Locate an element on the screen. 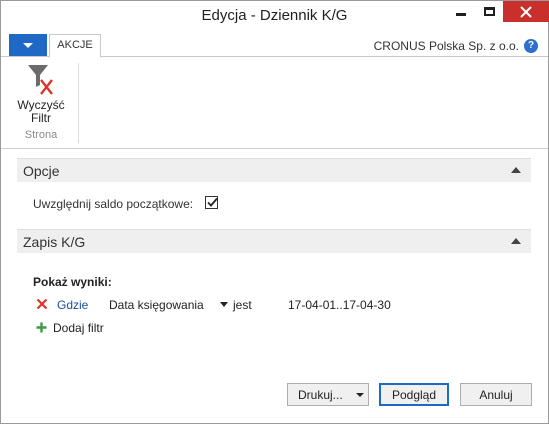 The height and width of the screenshot is (424, 549). minimize-icon is located at coordinates (461, 14).